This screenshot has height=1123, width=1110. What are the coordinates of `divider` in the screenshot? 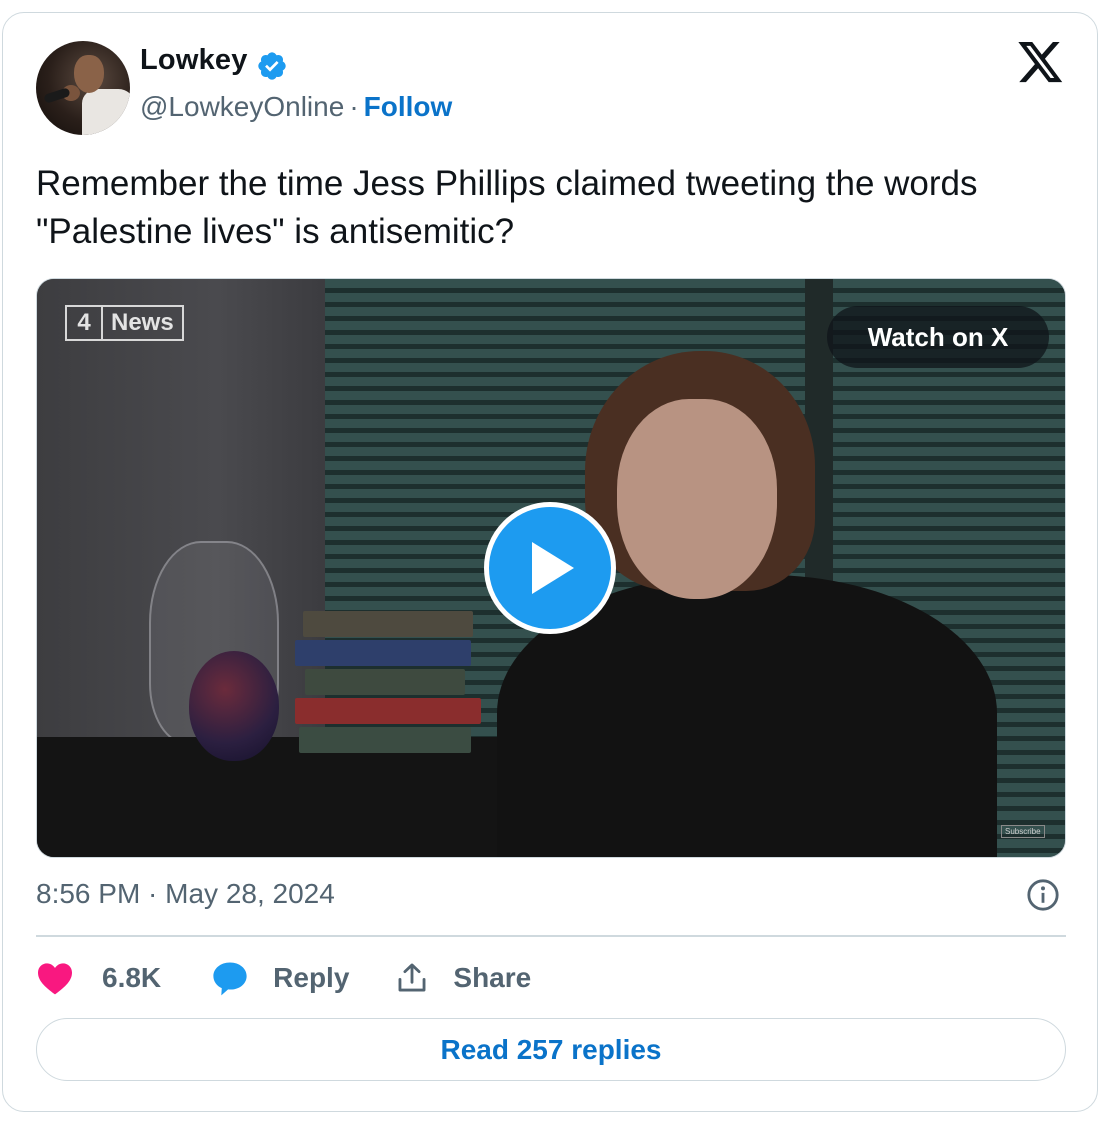 It's located at (551, 936).